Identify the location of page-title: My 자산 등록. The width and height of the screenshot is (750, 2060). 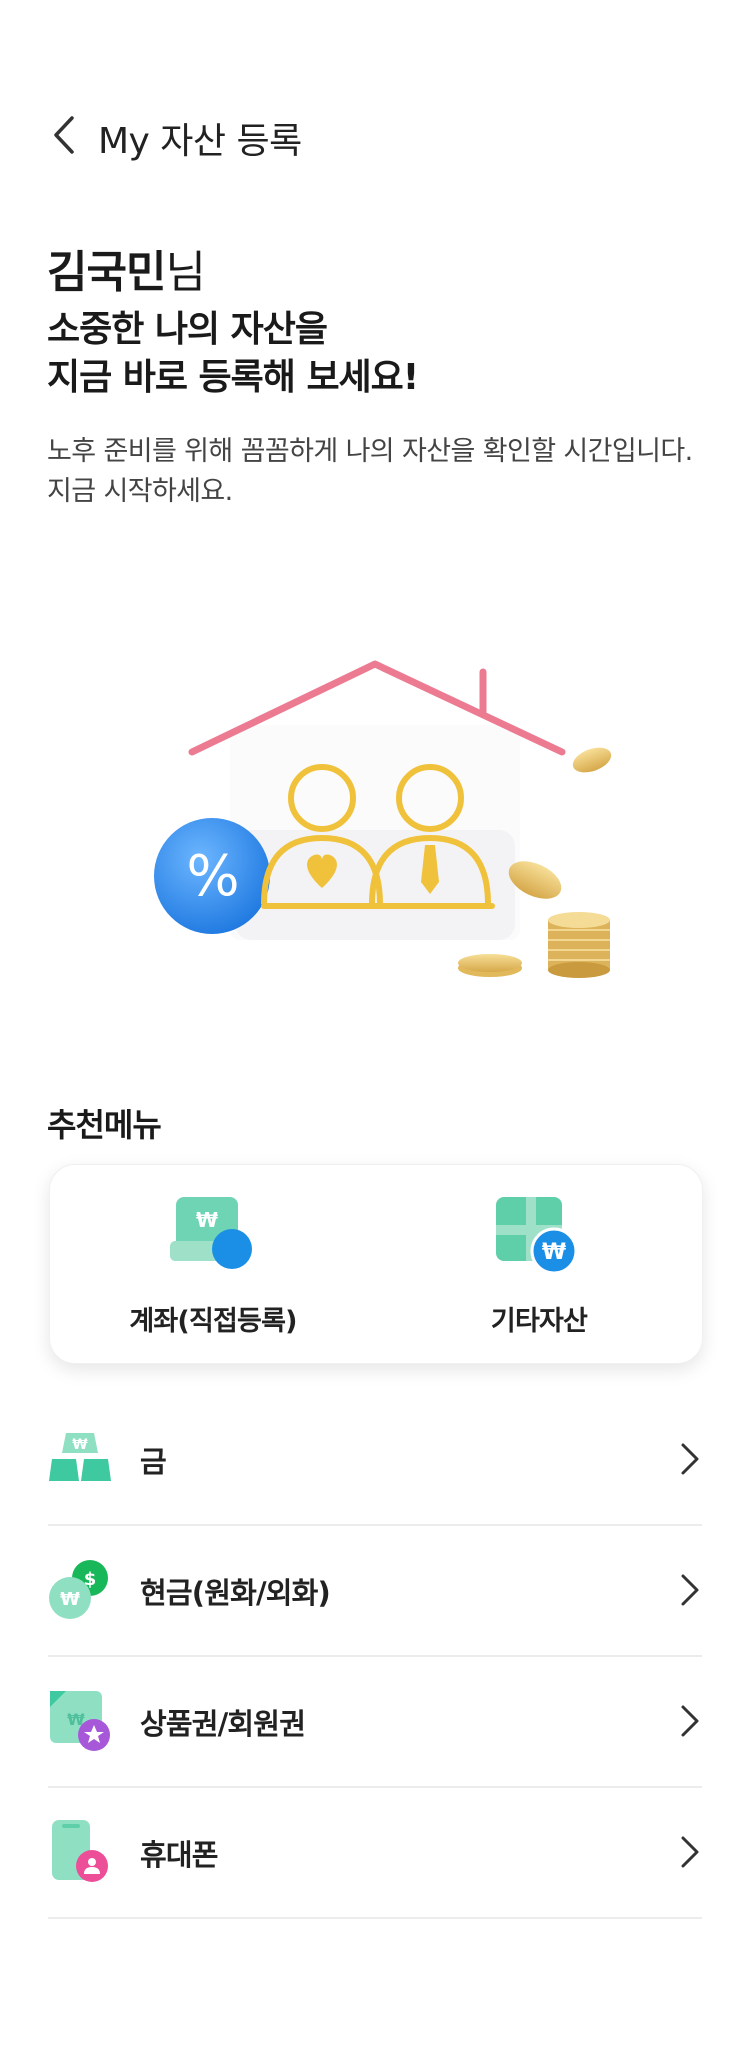
(200, 141).